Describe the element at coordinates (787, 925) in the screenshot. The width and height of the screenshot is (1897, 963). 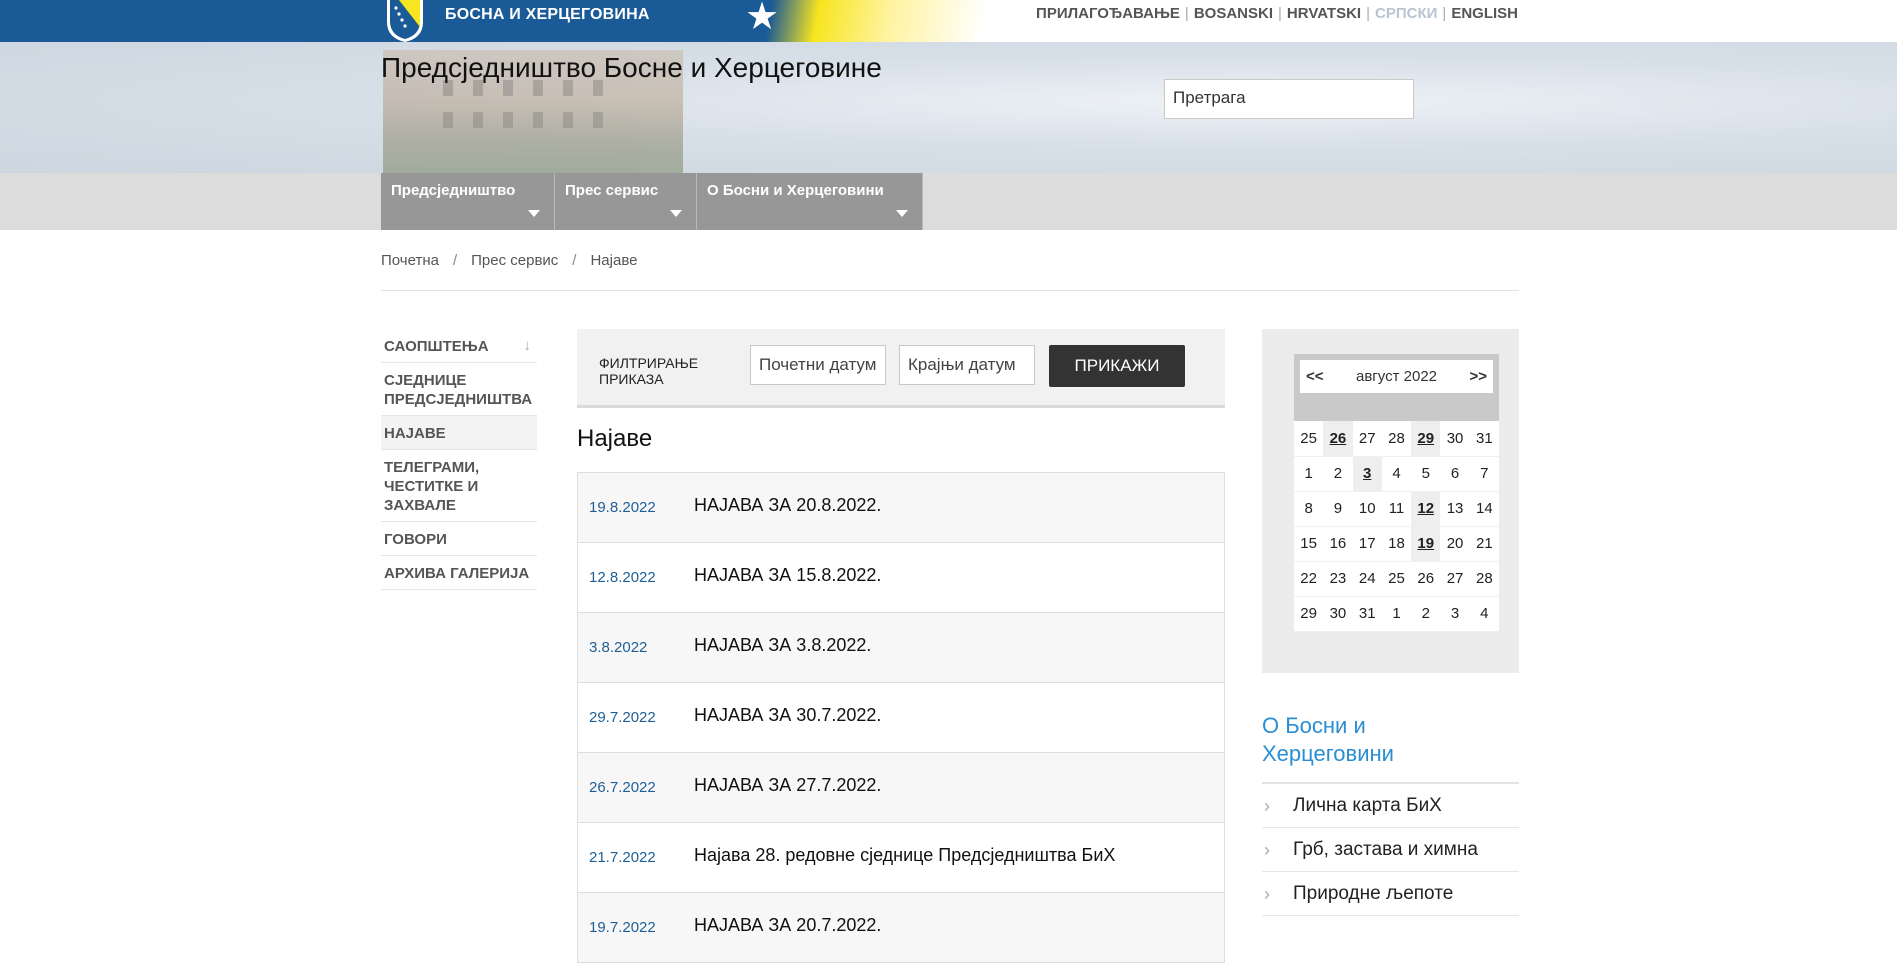
I see `item-title-link: НАЈАВА ЗА 20.7.2022.` at that location.